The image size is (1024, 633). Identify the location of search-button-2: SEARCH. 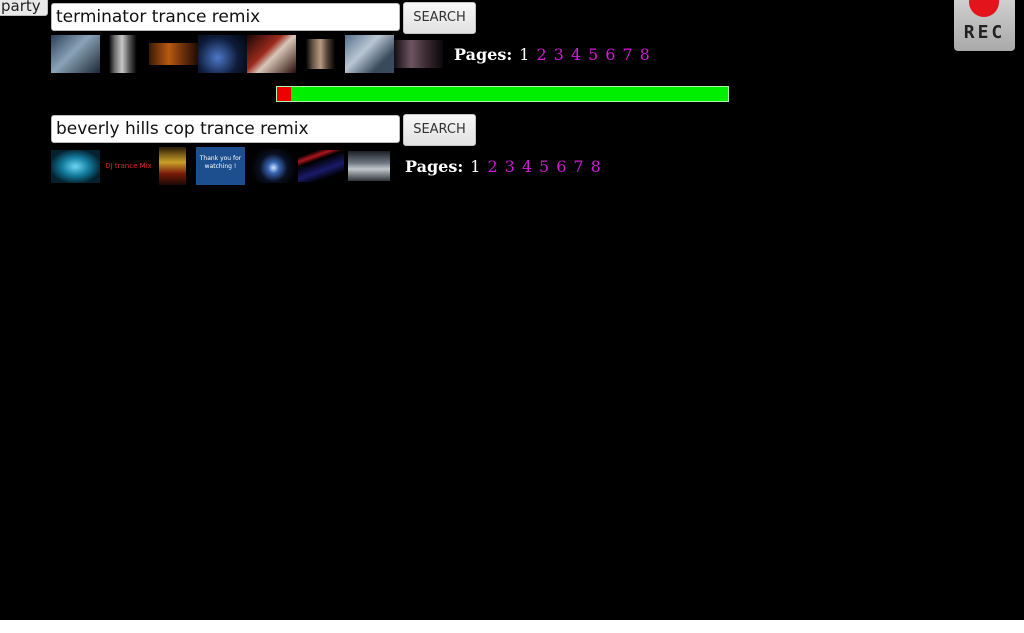
(439, 130).